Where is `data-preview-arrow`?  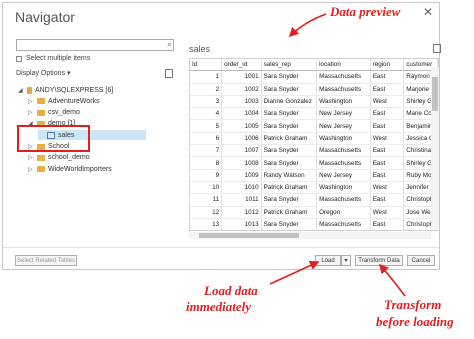
data-preview-arrow is located at coordinates (307, 25).